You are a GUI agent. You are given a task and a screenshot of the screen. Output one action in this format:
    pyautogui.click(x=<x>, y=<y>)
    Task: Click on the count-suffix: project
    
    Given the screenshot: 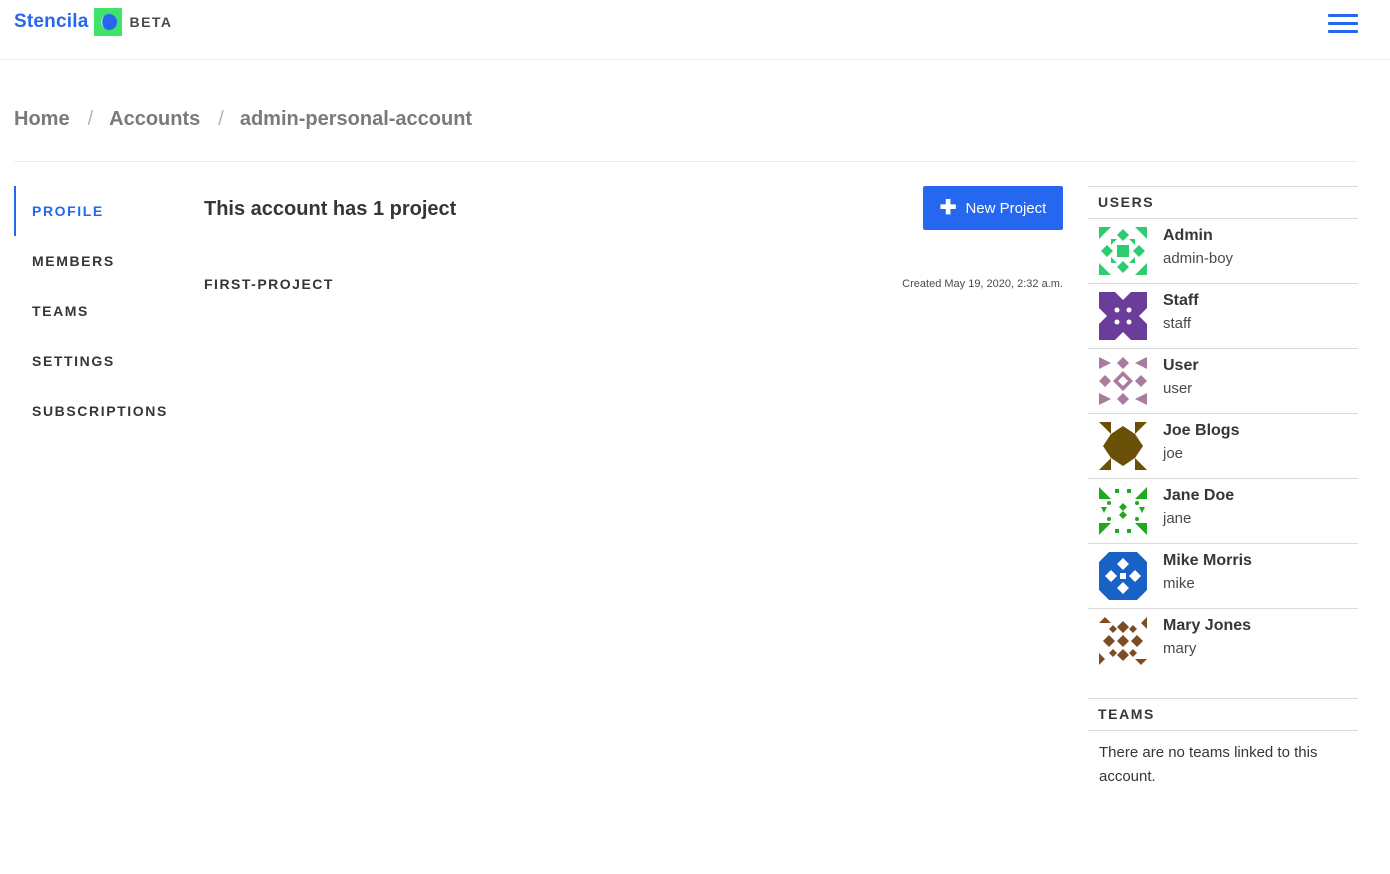 What is the action you would take?
    pyautogui.click(x=423, y=209)
    